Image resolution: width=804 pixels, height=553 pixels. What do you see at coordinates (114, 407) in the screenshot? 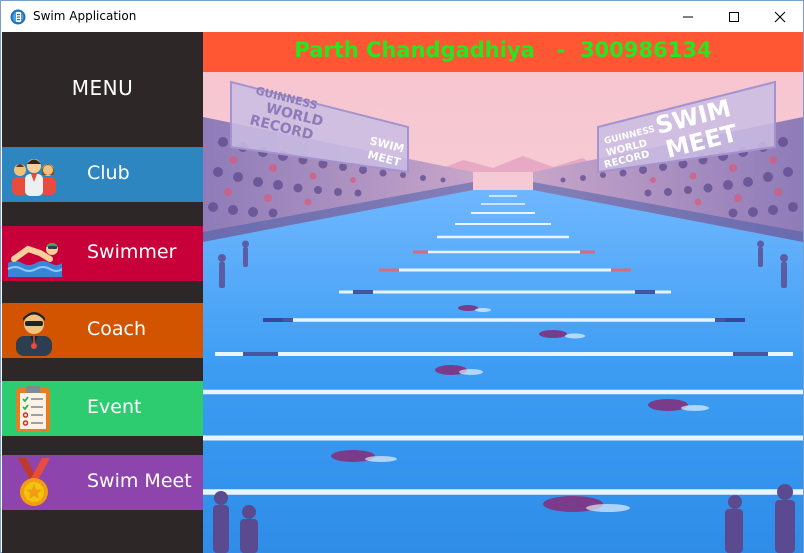
I see `sidebar-item-label: Event` at bounding box center [114, 407].